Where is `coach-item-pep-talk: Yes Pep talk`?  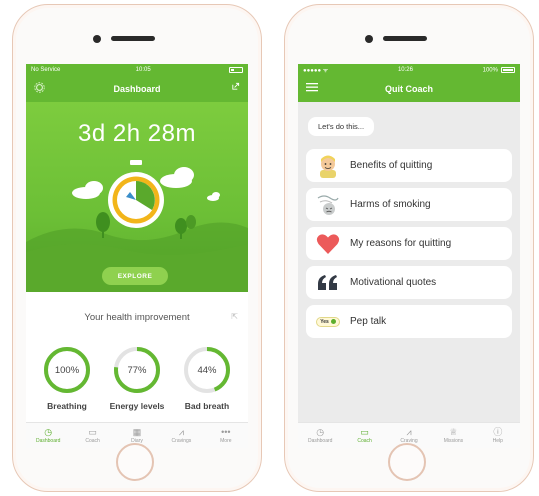
coach-item-pep-talk: Yes Pep talk is located at coordinates (409, 321).